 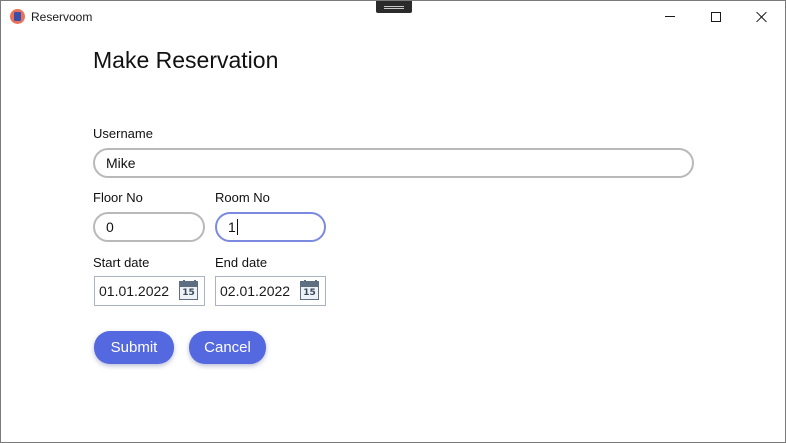 What do you see at coordinates (134, 291) in the screenshot?
I see `start-date-value: 01.01.2022` at bounding box center [134, 291].